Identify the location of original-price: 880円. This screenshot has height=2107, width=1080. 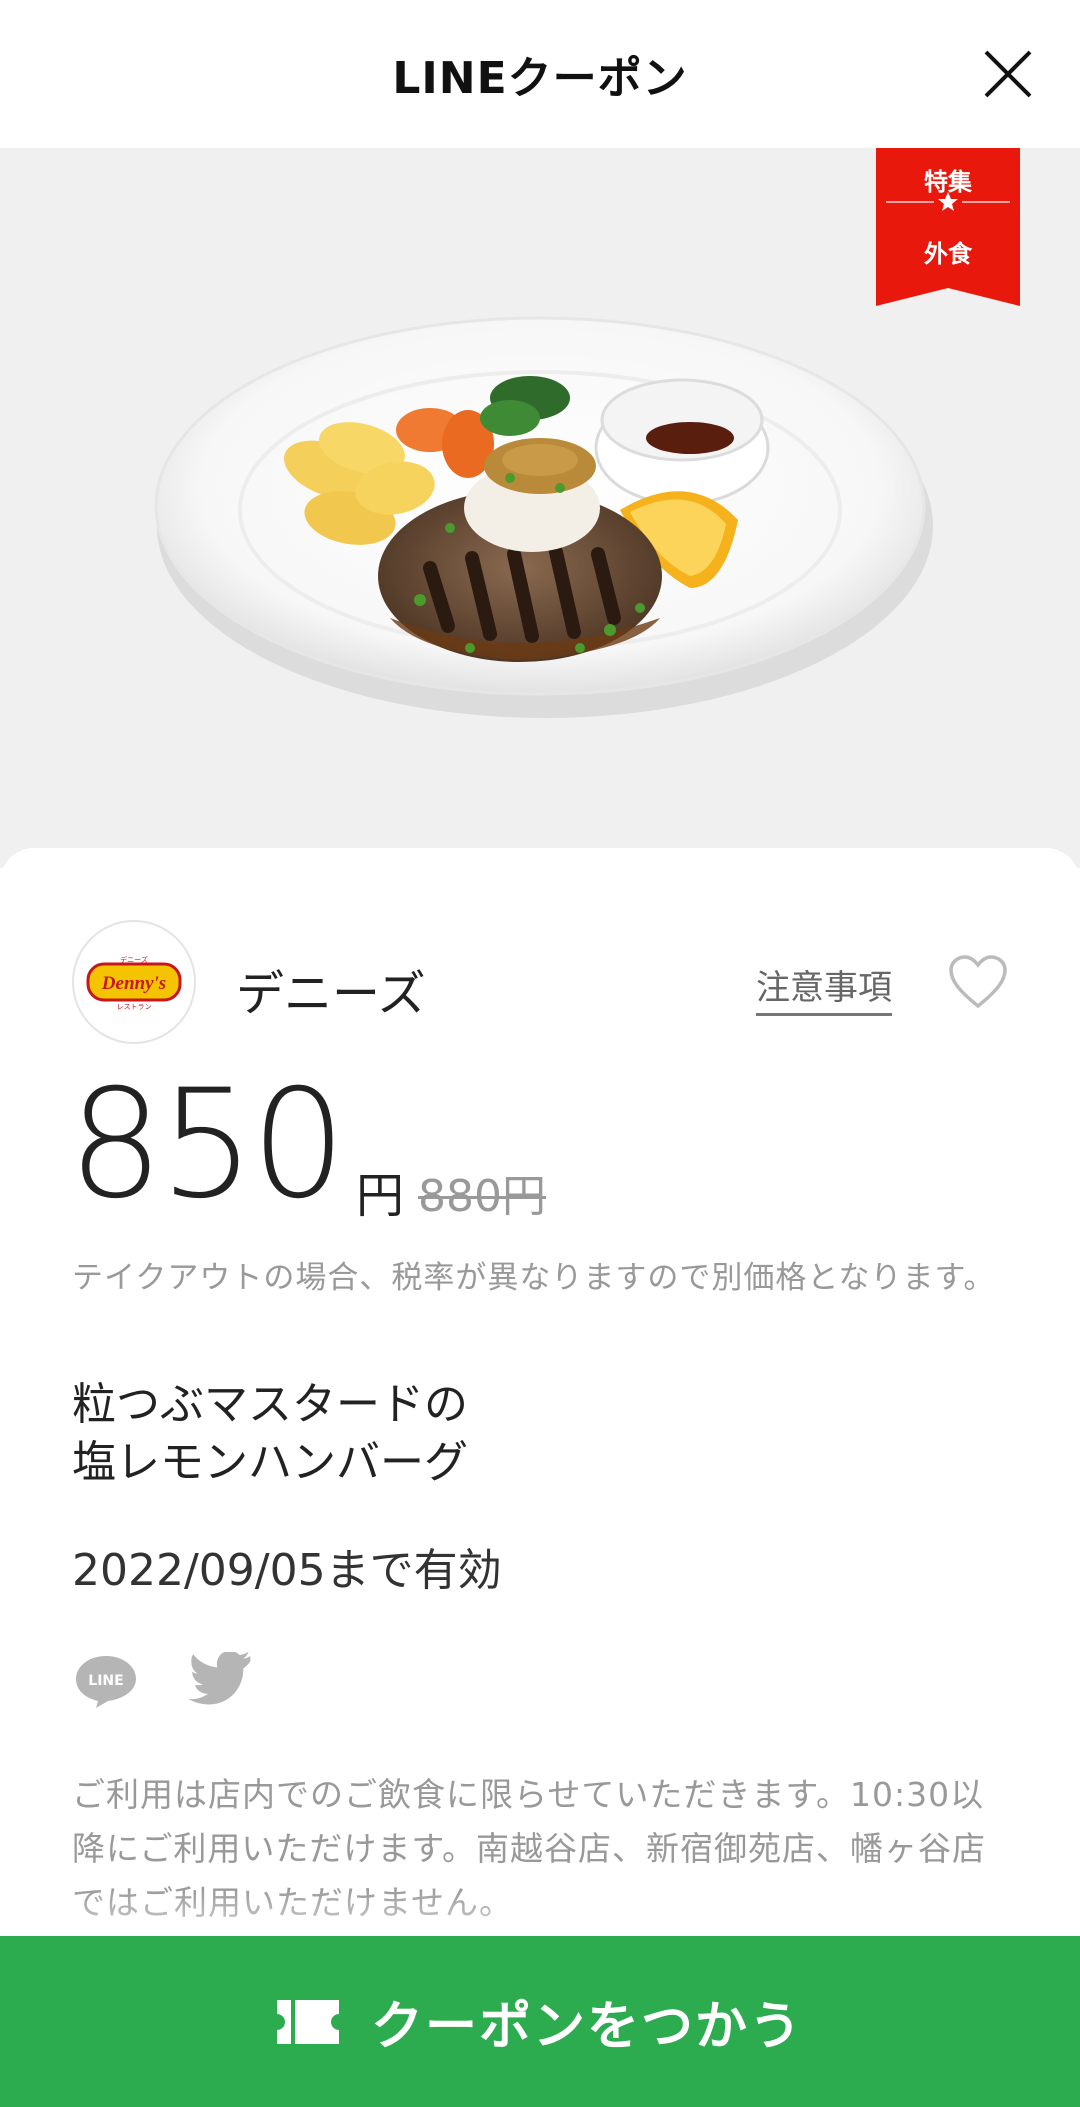
(482, 1196).